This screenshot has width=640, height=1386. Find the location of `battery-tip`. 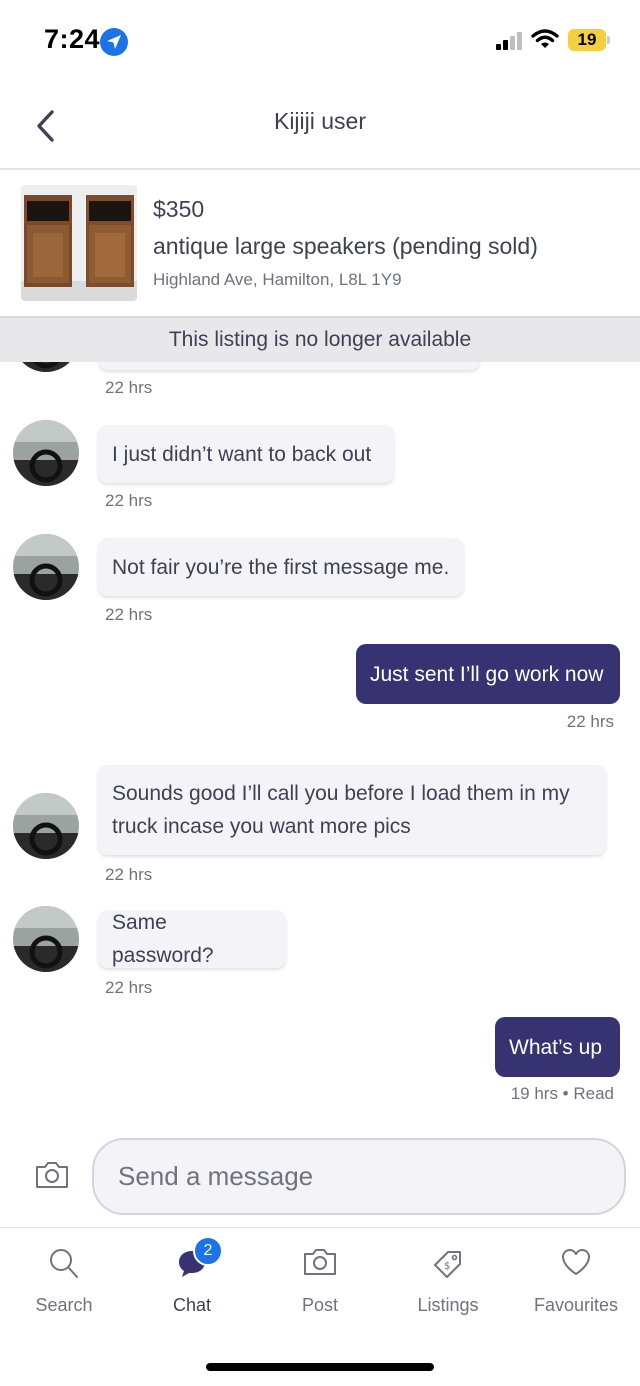

battery-tip is located at coordinates (608, 40).